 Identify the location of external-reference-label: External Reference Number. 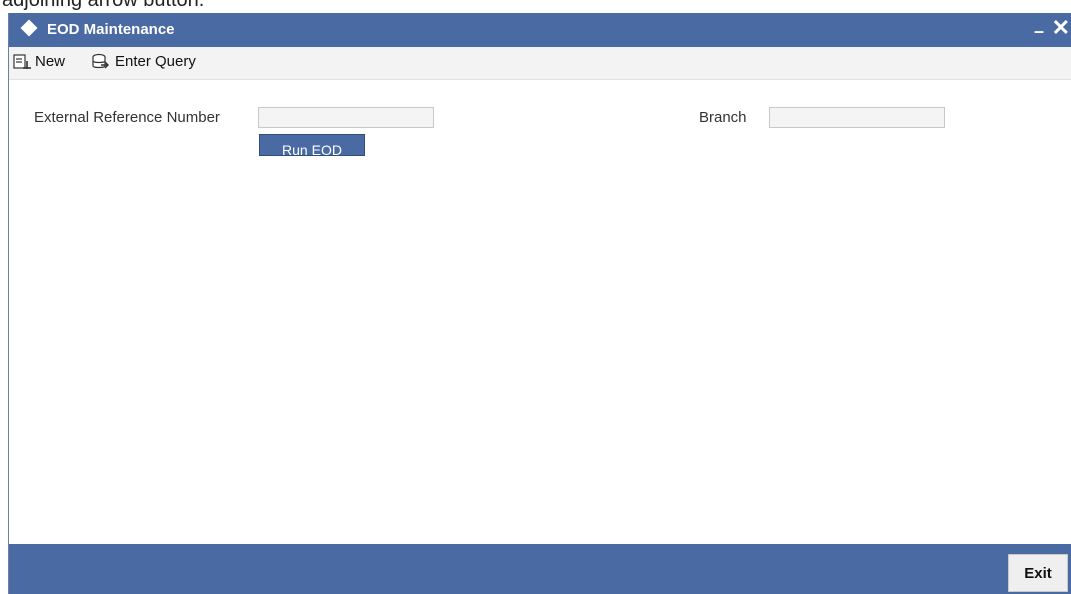
(127, 117).